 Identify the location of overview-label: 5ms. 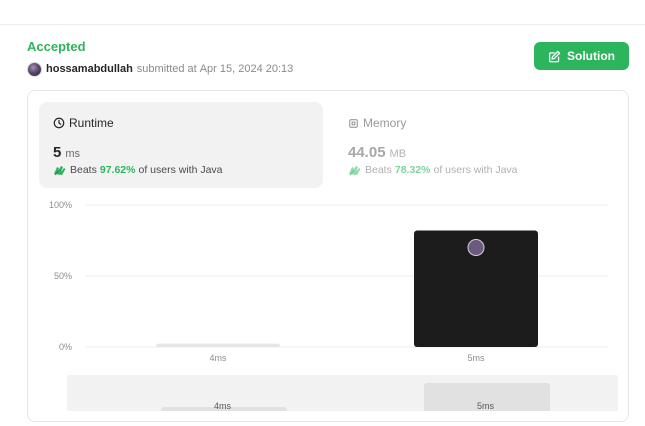
(486, 406).